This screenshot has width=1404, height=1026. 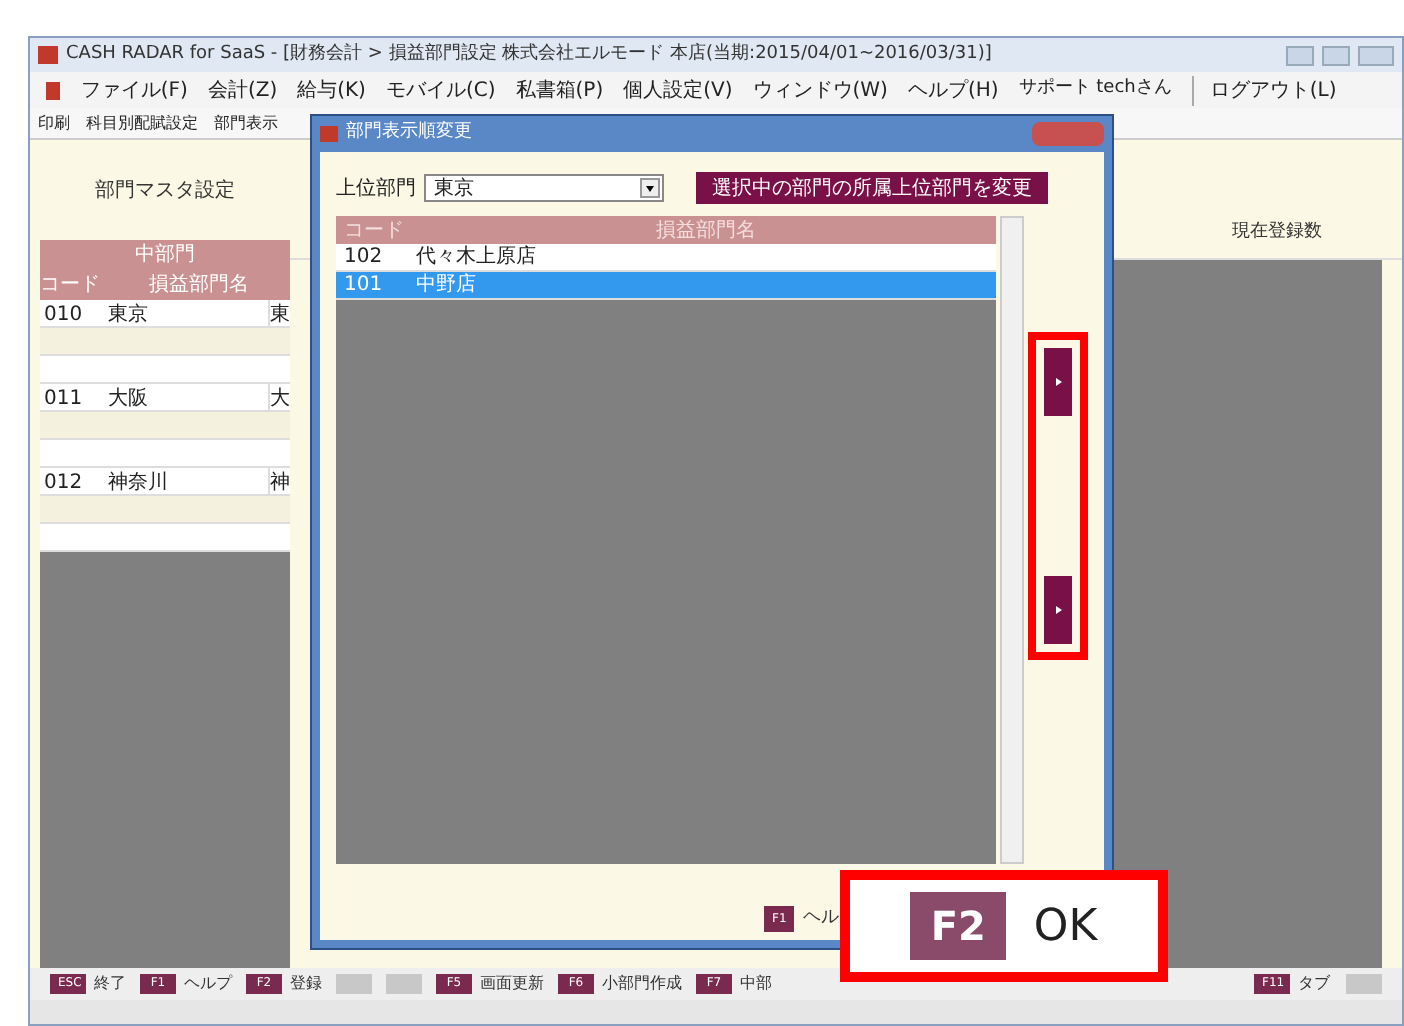 I want to click on table-cell: 大, so click(x=279, y=397).